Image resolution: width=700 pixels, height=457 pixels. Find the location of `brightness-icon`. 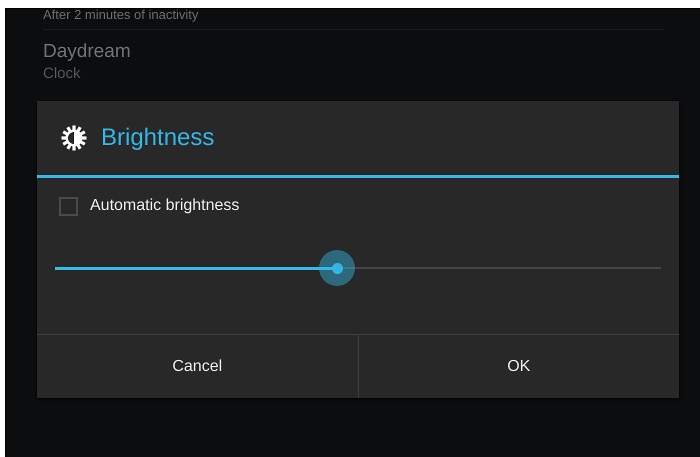

brightness-icon is located at coordinates (74, 138).